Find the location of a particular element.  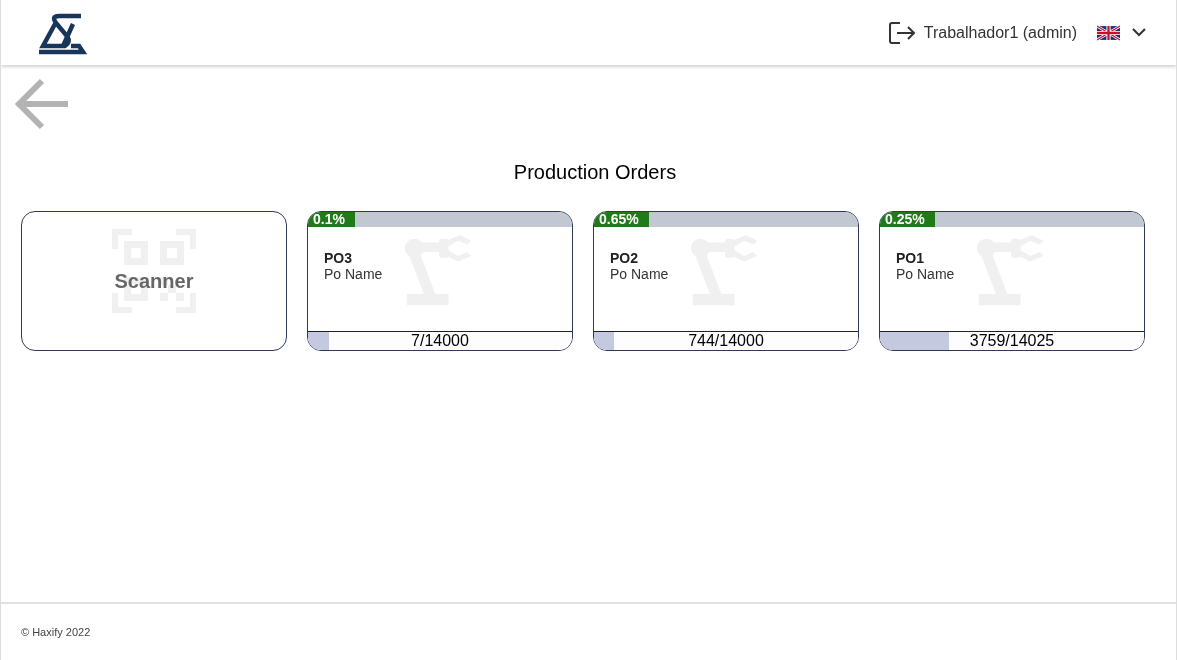

quantity-count: 744/14000 is located at coordinates (726, 341).